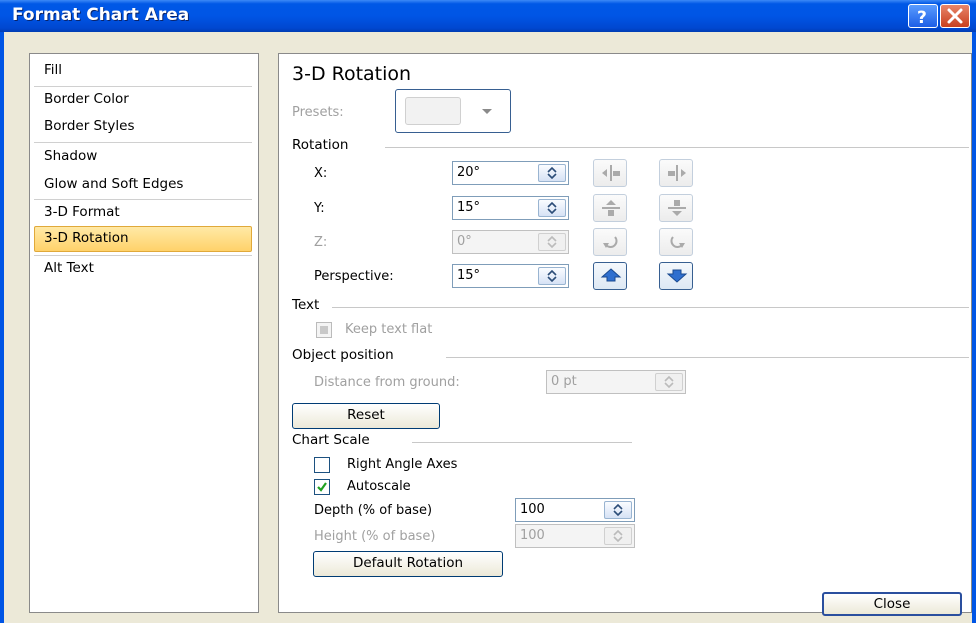 This screenshot has height=623, width=976. I want to click on rotate-up-icon, so click(611, 208).